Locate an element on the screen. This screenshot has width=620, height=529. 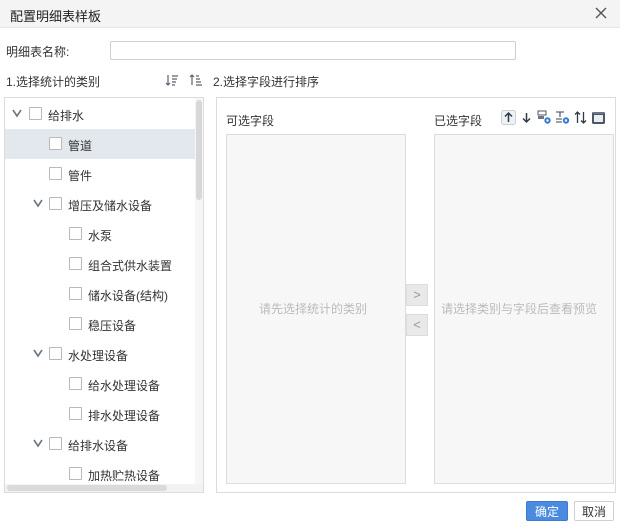
tree-node-label: 增压及储水设备 is located at coordinates (110, 206).